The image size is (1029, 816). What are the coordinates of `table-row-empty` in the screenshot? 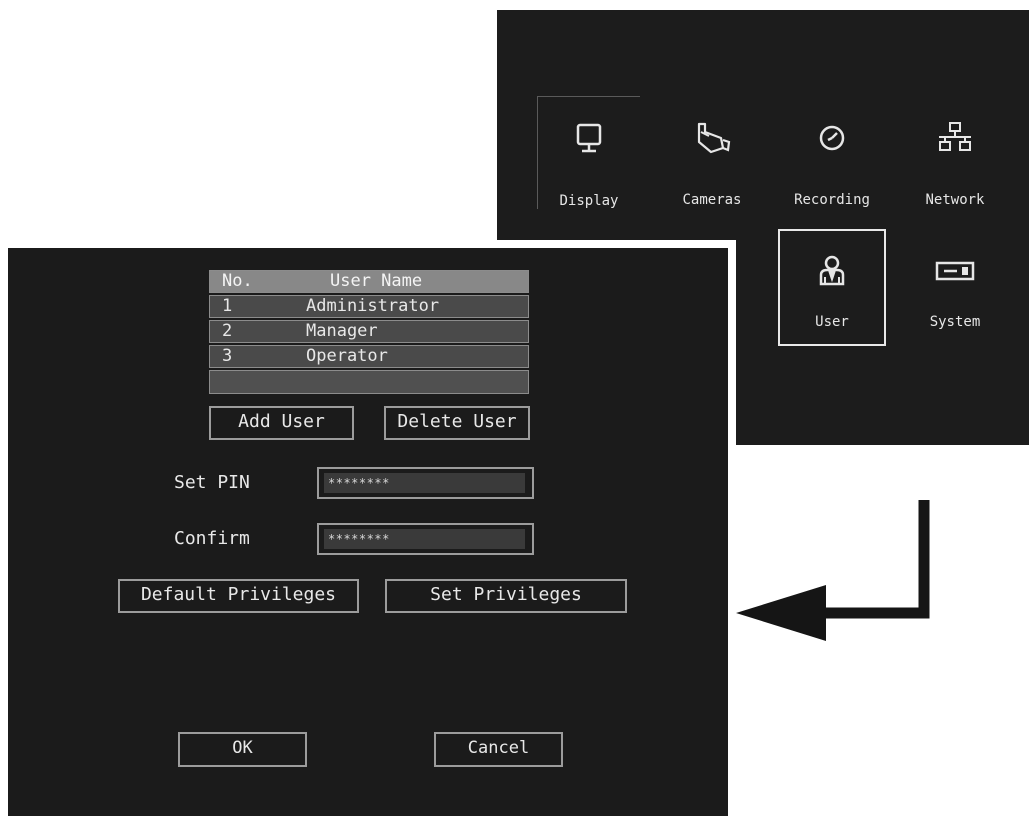 It's located at (369, 382).